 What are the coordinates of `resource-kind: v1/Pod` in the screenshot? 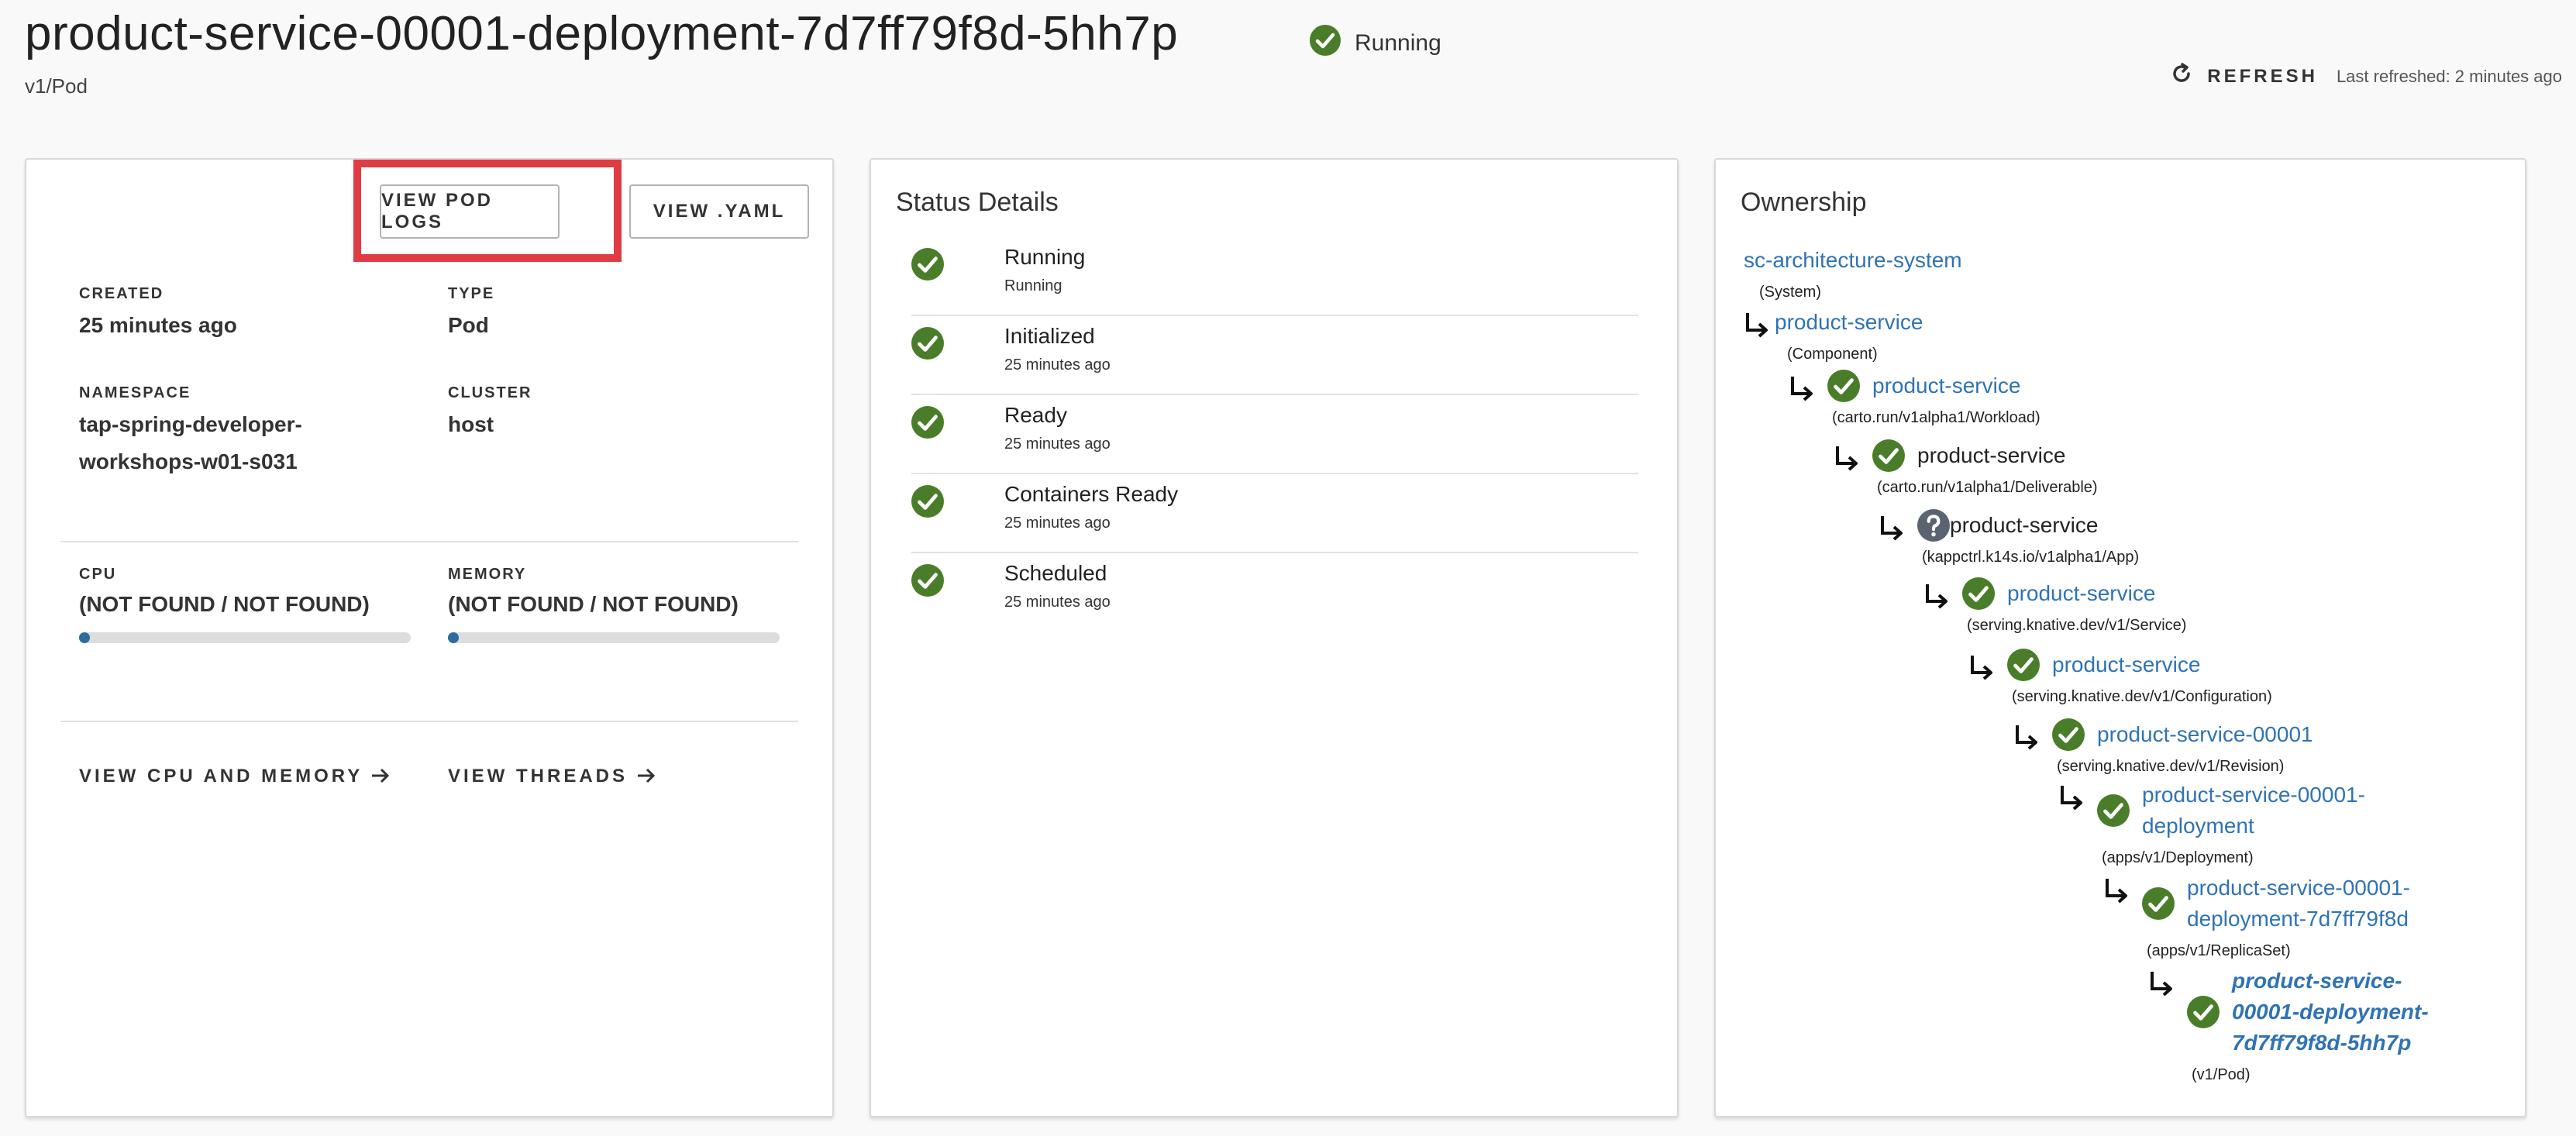 It's located at (56, 86).